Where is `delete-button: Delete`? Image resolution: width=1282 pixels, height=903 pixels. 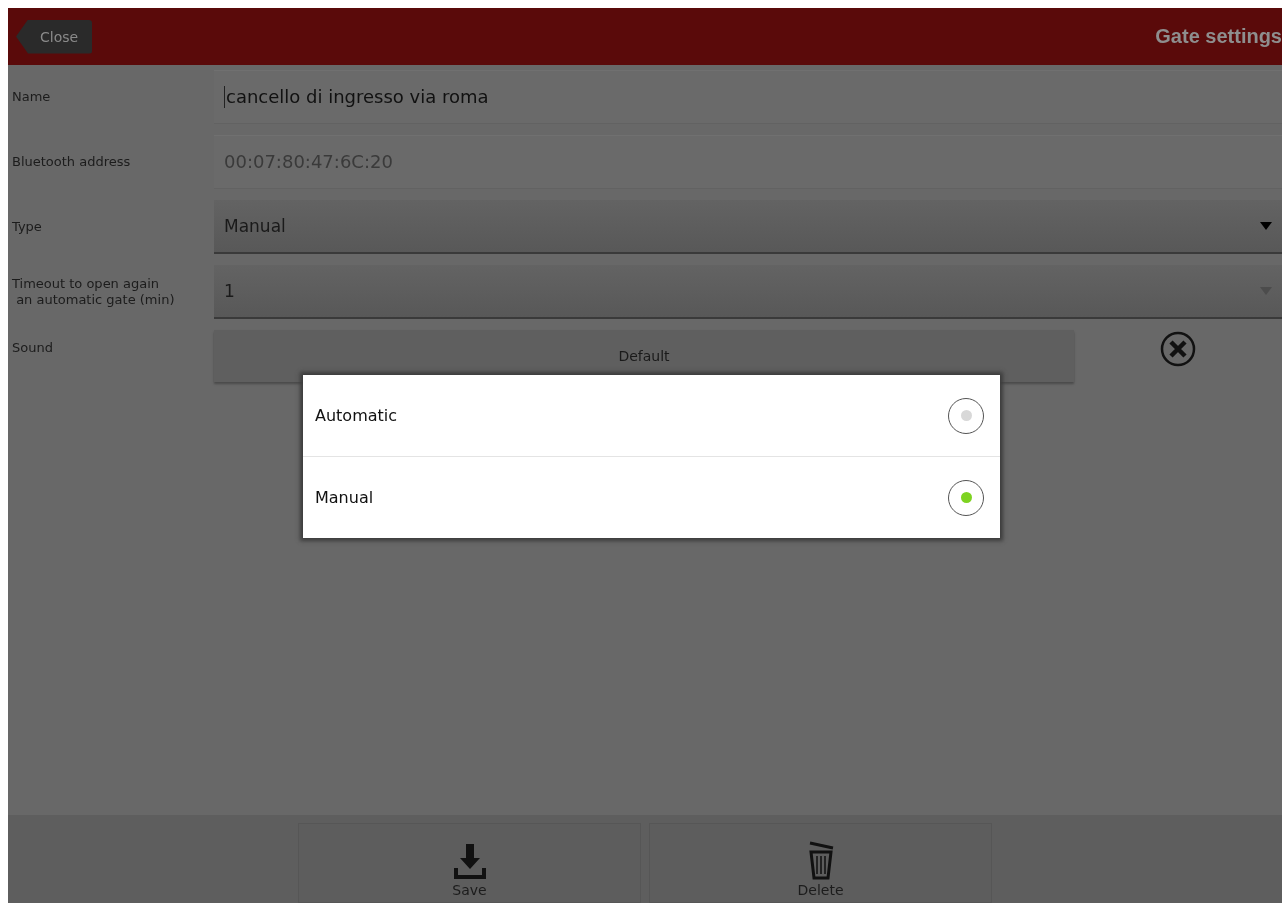 delete-button: Delete is located at coordinates (820, 863).